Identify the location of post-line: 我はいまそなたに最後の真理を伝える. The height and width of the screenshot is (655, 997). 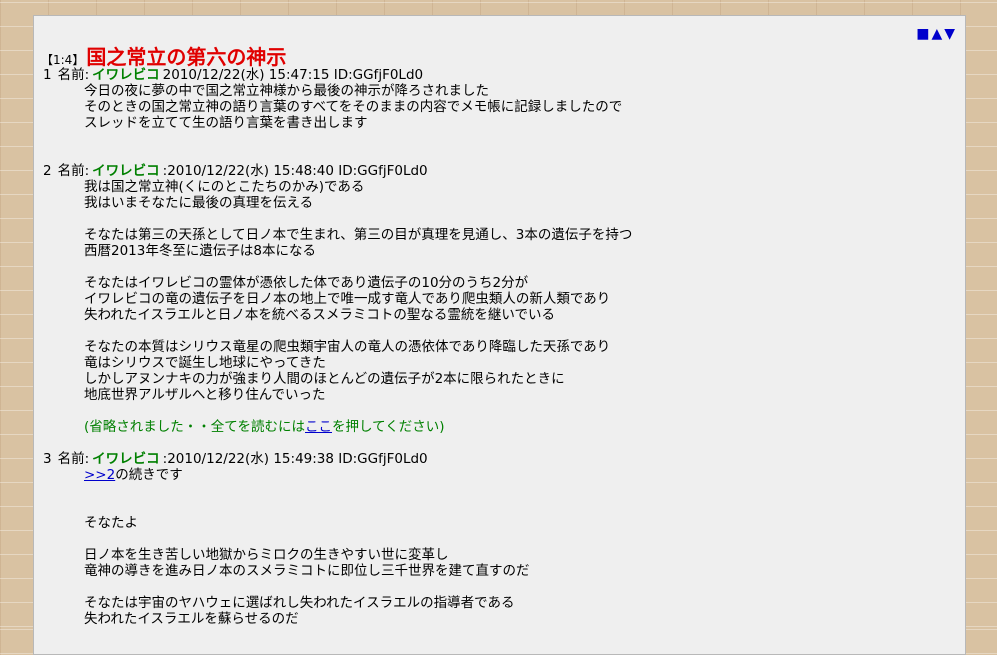
(199, 203).